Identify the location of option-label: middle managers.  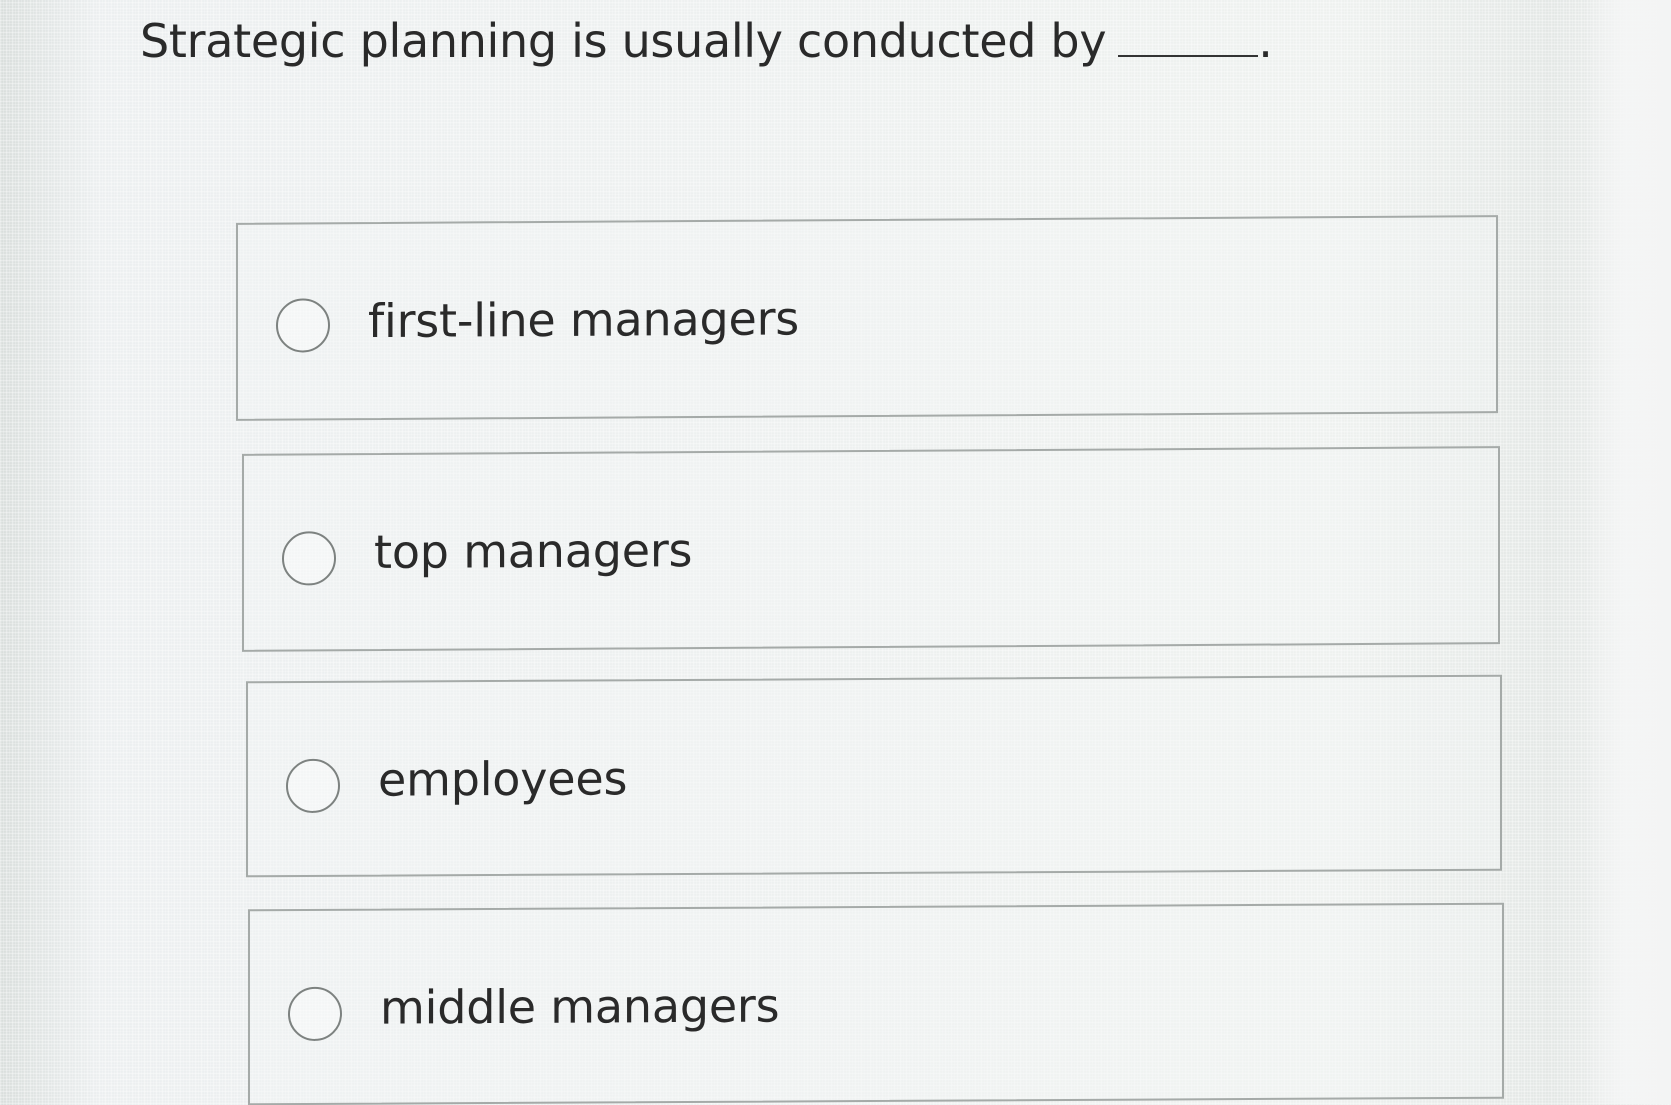
(580, 1006).